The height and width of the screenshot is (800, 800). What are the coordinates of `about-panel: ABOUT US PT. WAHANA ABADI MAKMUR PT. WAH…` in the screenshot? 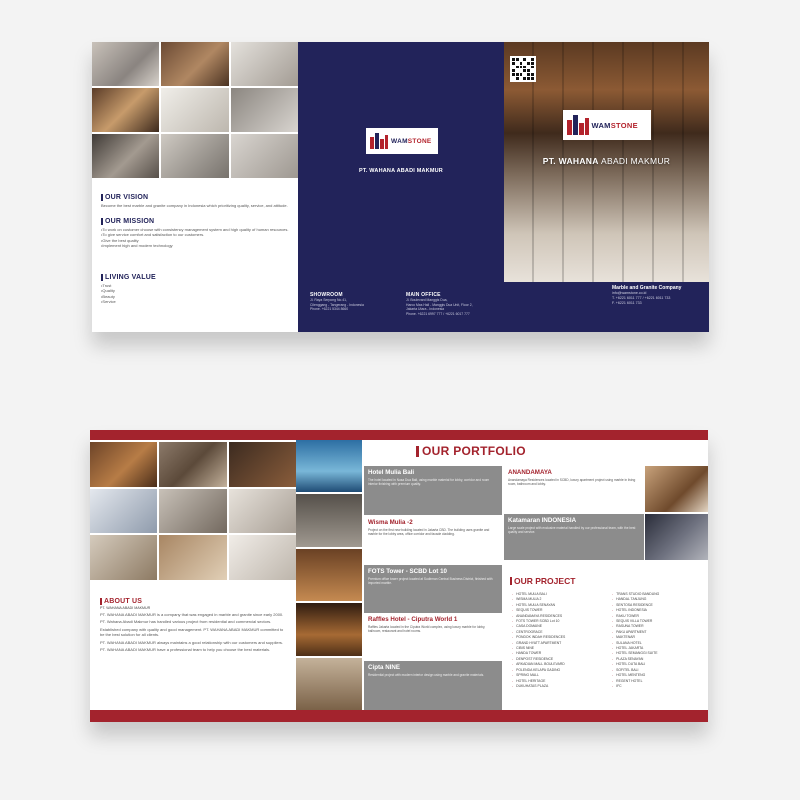 It's located at (193, 575).